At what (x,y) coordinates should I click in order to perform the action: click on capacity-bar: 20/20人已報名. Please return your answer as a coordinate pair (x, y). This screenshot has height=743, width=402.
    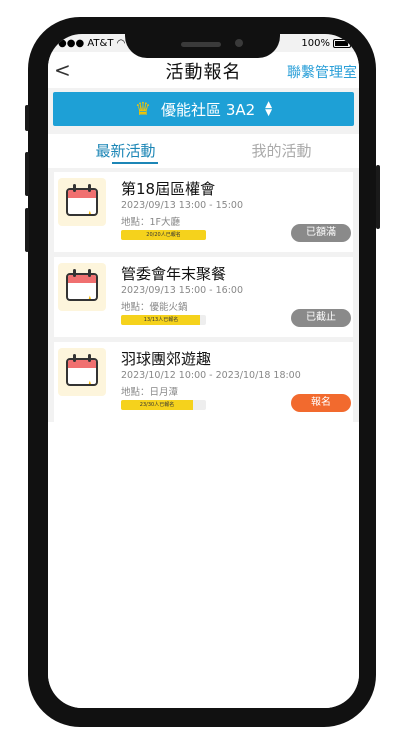
    Looking at the image, I should click on (163, 235).